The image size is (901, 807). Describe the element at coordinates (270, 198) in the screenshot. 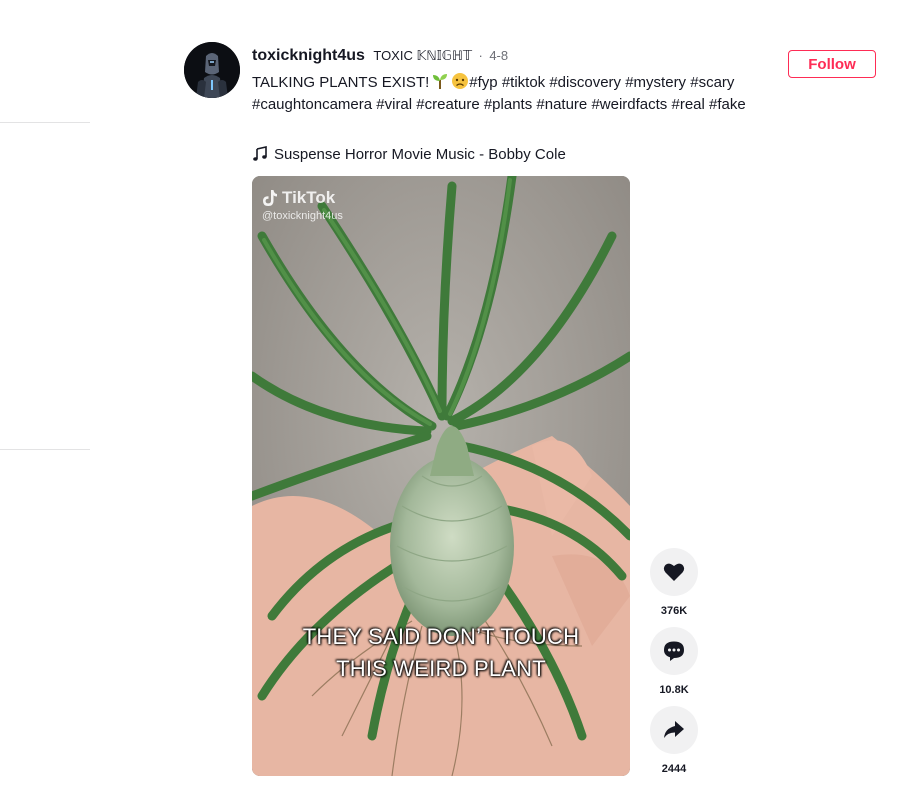

I see `tiktok-logo-icon` at that location.